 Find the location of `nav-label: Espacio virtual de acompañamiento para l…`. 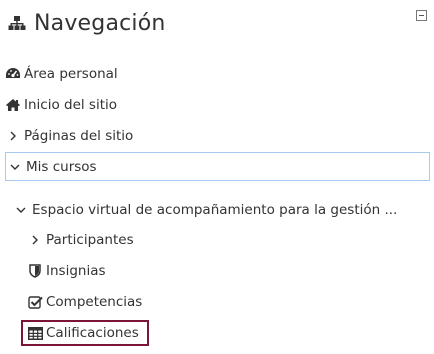

nav-label: Espacio virtual de acompañamiento para l… is located at coordinates (215, 210).